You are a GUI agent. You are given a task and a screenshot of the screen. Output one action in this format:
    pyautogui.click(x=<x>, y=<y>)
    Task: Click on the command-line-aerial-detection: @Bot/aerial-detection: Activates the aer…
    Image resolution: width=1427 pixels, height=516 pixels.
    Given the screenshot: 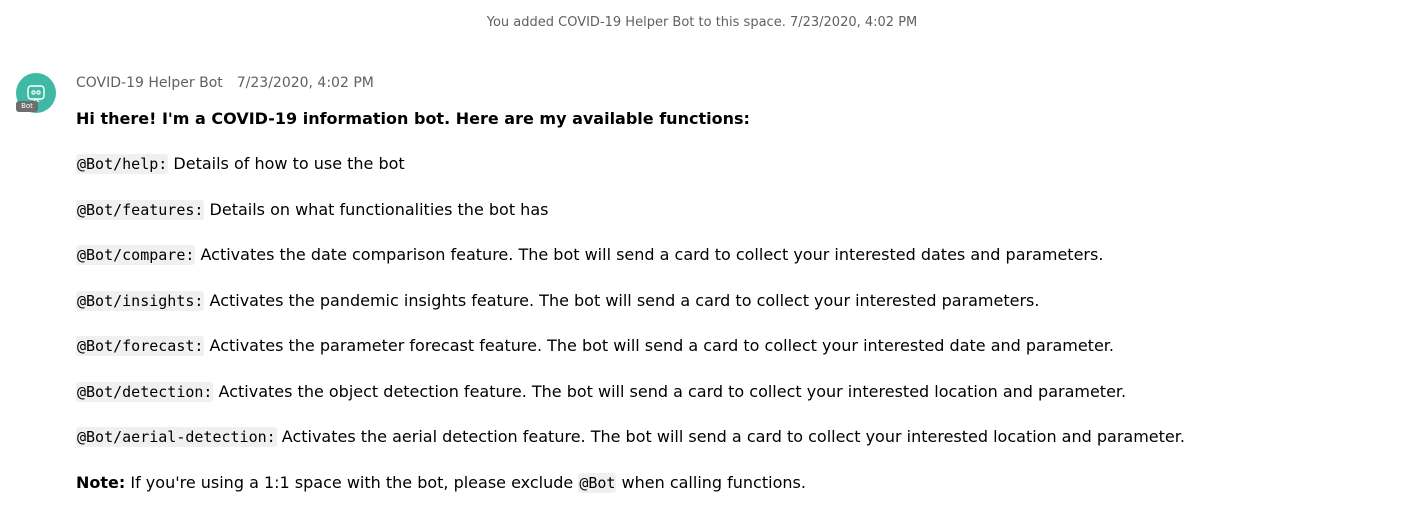 What is the action you would take?
    pyautogui.click(x=736, y=437)
    